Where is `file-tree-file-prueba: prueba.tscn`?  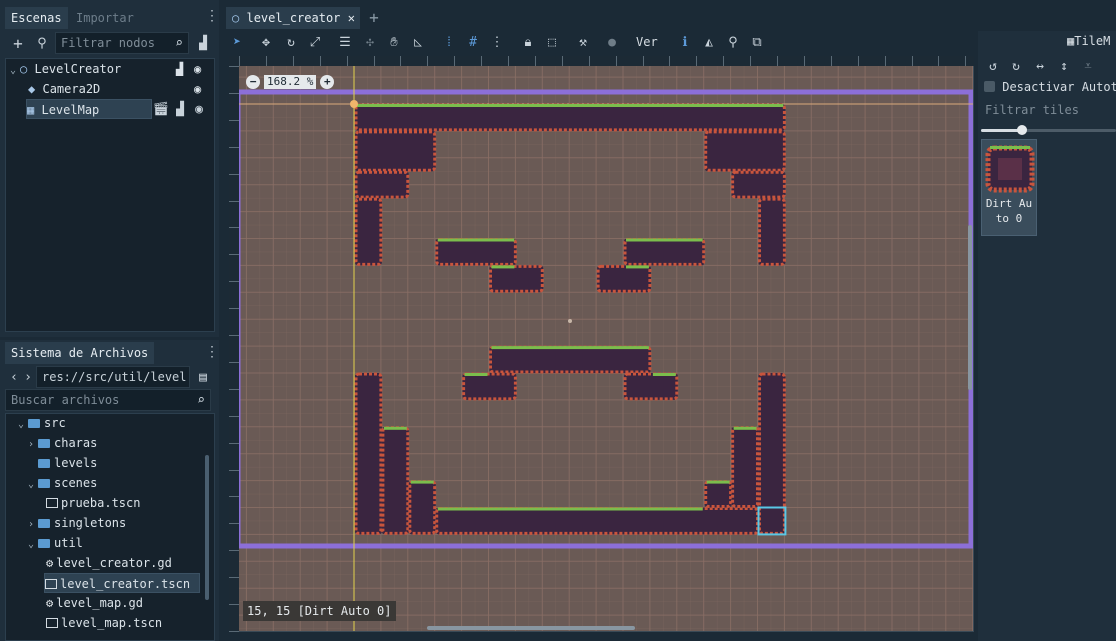 file-tree-file-prueba: prueba.tscn is located at coordinates (93, 503).